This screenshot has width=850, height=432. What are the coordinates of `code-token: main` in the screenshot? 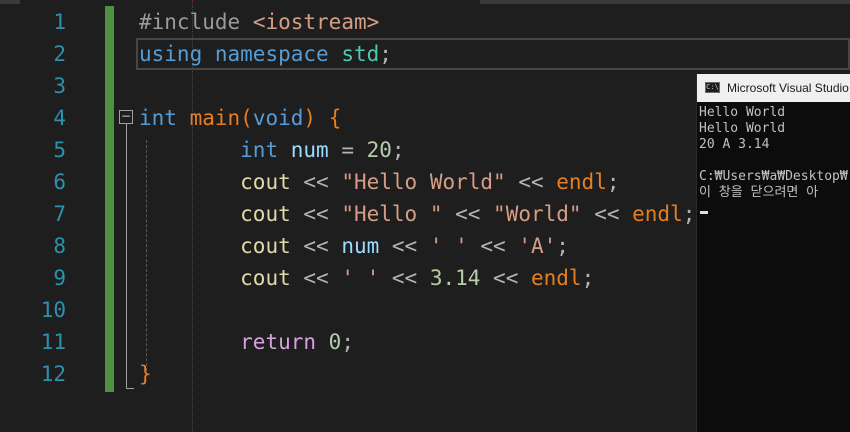 It's located at (215, 118).